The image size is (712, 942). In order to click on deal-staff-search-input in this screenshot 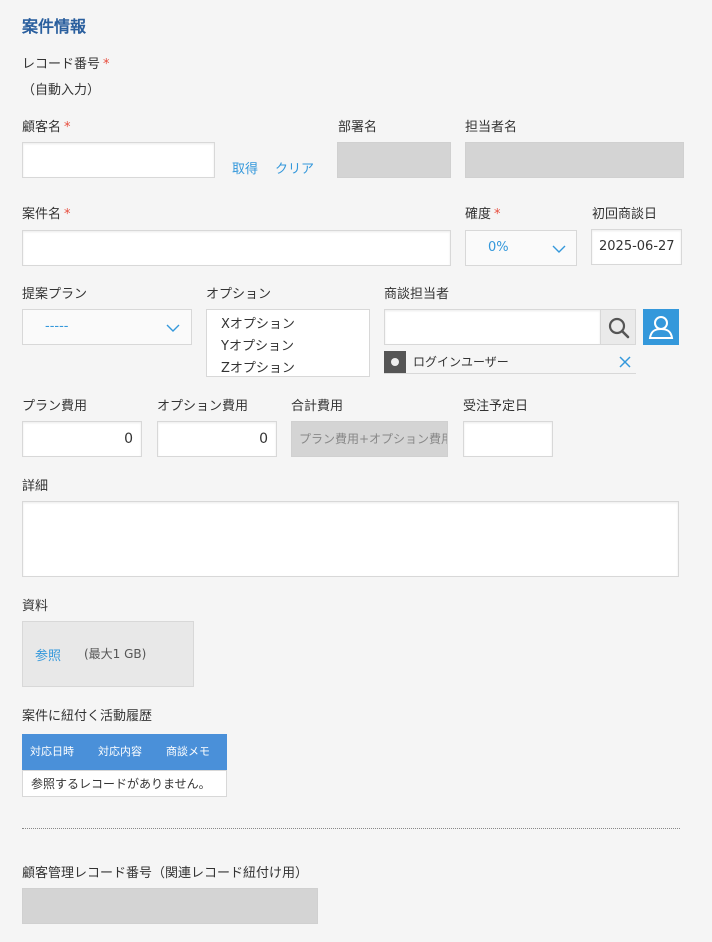, I will do `click(492, 327)`.